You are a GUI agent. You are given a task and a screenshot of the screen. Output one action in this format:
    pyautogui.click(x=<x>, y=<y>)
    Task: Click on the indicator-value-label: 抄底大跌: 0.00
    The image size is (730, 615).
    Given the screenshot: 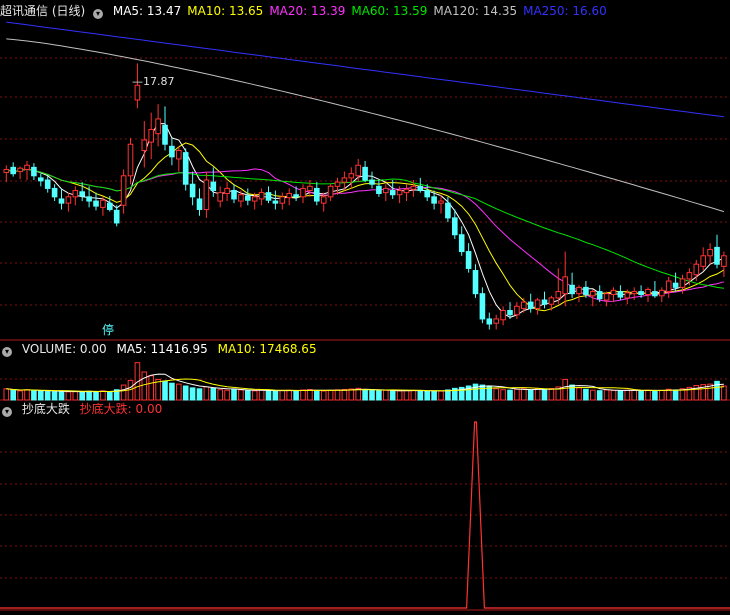 What is the action you would take?
    pyautogui.click(x=121, y=409)
    